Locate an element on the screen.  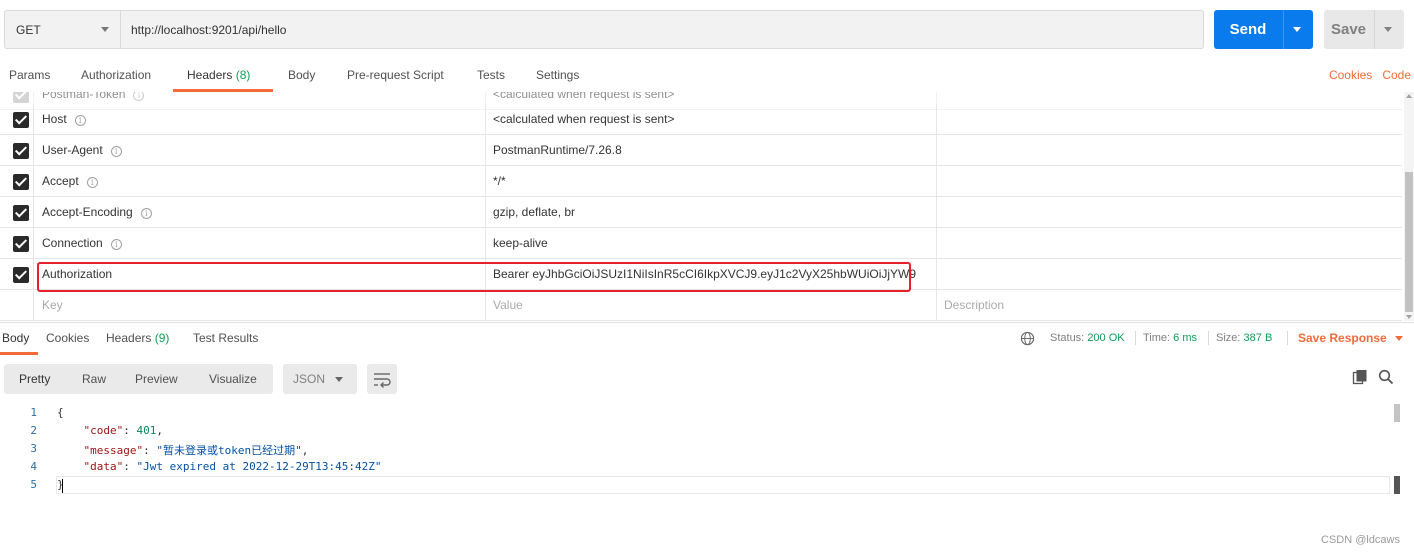
raw-button: Raw is located at coordinates (94, 379).